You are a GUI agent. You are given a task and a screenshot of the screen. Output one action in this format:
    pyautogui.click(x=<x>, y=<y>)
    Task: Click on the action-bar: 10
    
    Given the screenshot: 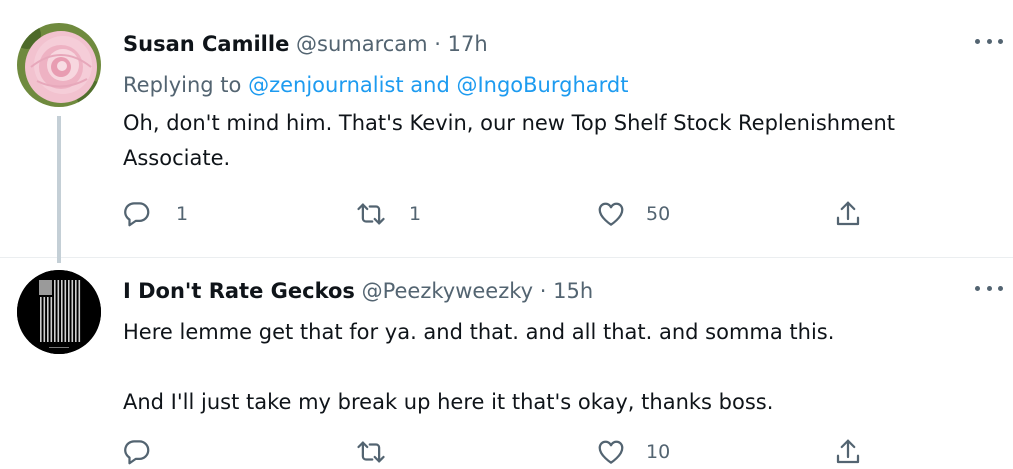 What is the action you would take?
    pyautogui.click(x=502, y=452)
    